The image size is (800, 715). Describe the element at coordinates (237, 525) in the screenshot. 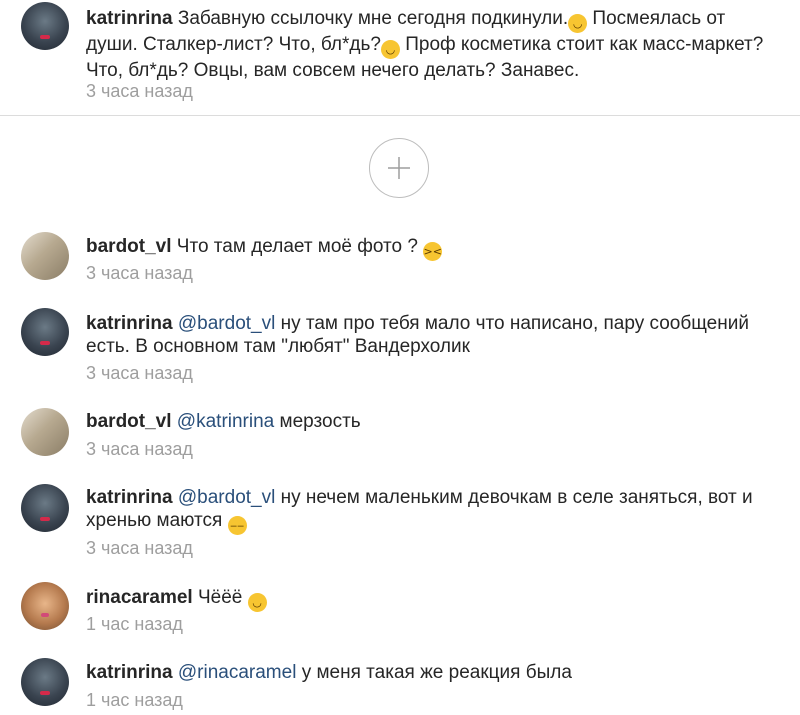

I see `unamused-face-emoji: ‒‒` at that location.